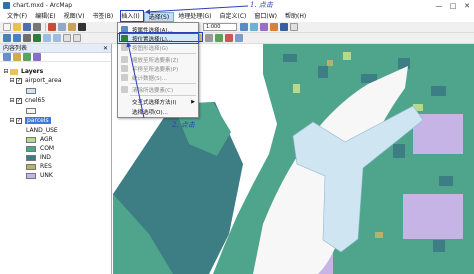 The width and height of the screenshot is (474, 274). I want to click on annotation-arrows, so click(187, 62).